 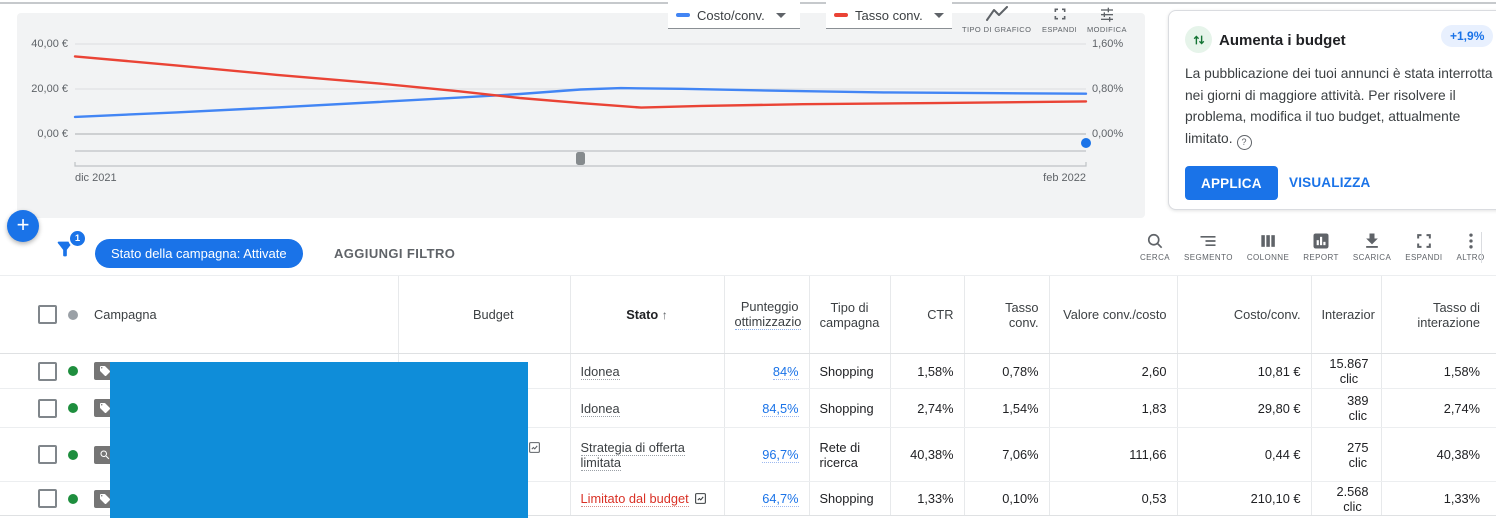 I want to click on metric-selector-costo-conv: Costo/conv., so click(x=734, y=15).